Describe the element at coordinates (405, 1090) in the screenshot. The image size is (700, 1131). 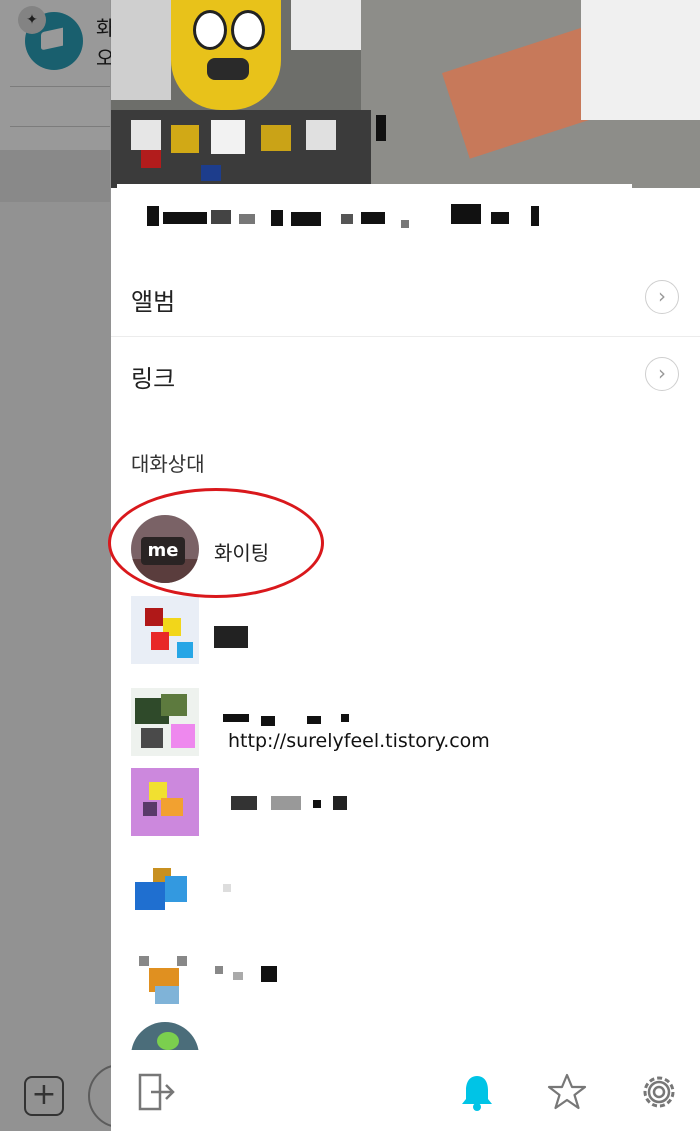
I see `drawer-bottom-bar` at that location.